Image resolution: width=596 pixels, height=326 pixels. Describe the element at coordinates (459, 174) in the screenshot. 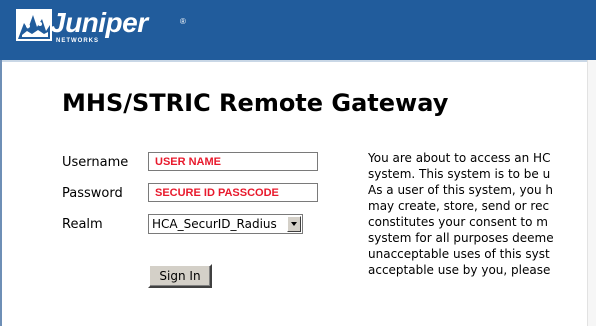

I see `notice-line: system. This system is to be u` at that location.